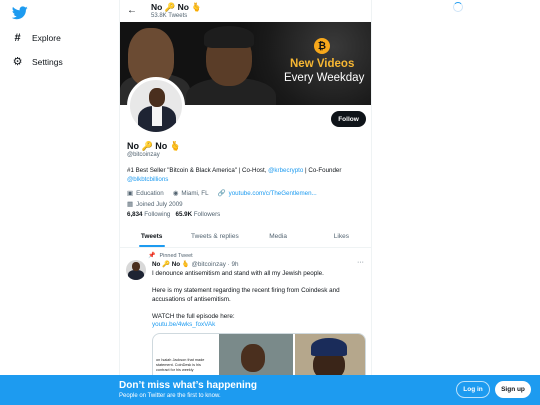 Image resolution: width=540 pixels, height=405 pixels. Describe the element at coordinates (245, 11) in the screenshot. I see `profile-top-bar: ← No 🔑 No 🫰 53.8K Tweets` at that location.